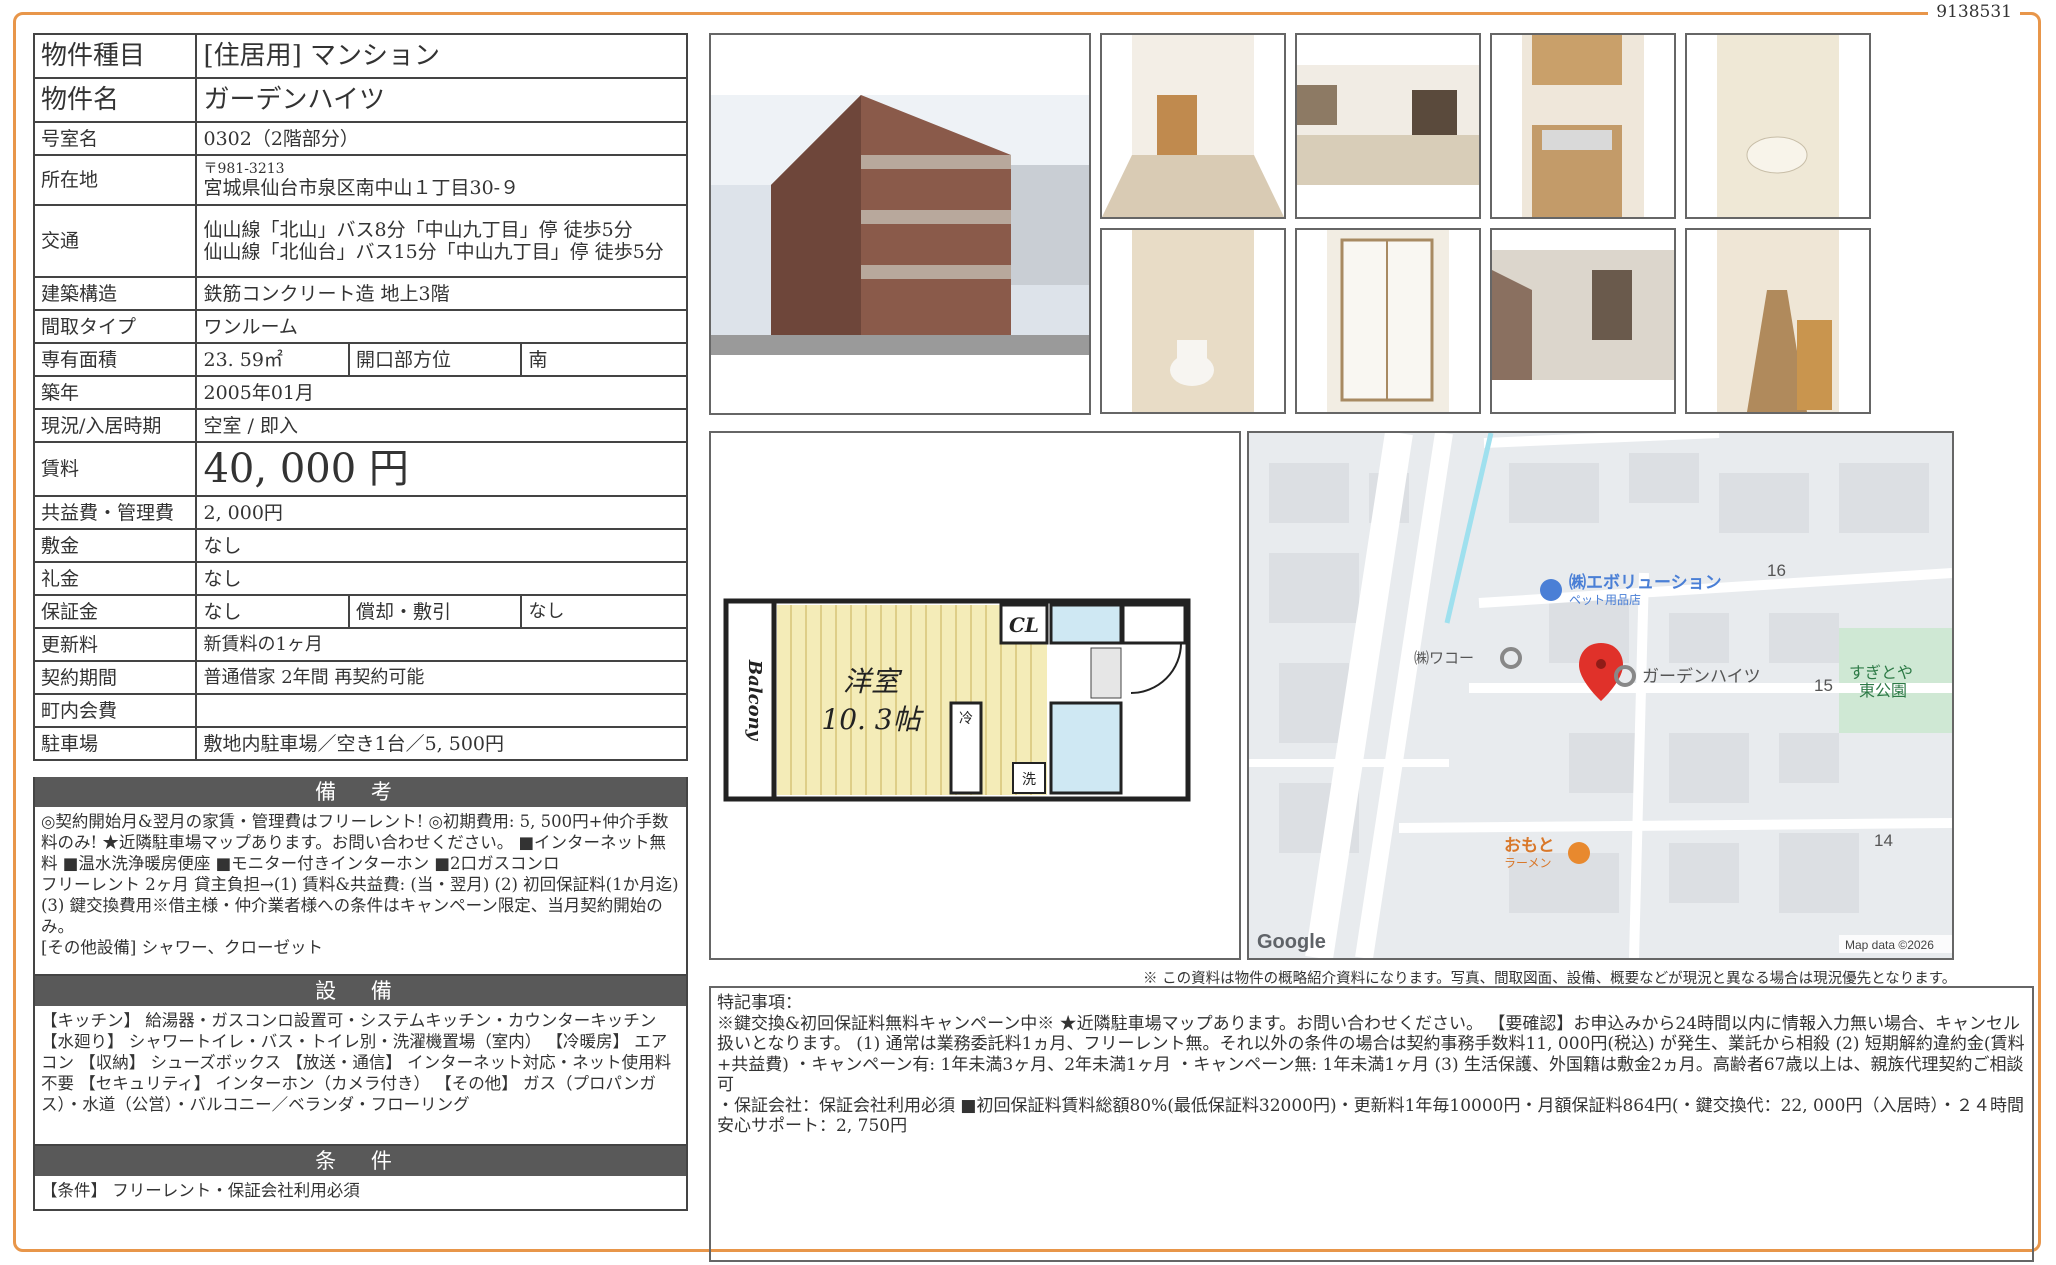 The height and width of the screenshot is (1265, 2056). Describe the element at coordinates (1974, 12) in the screenshot. I see `document-id: 9138531` at that location.